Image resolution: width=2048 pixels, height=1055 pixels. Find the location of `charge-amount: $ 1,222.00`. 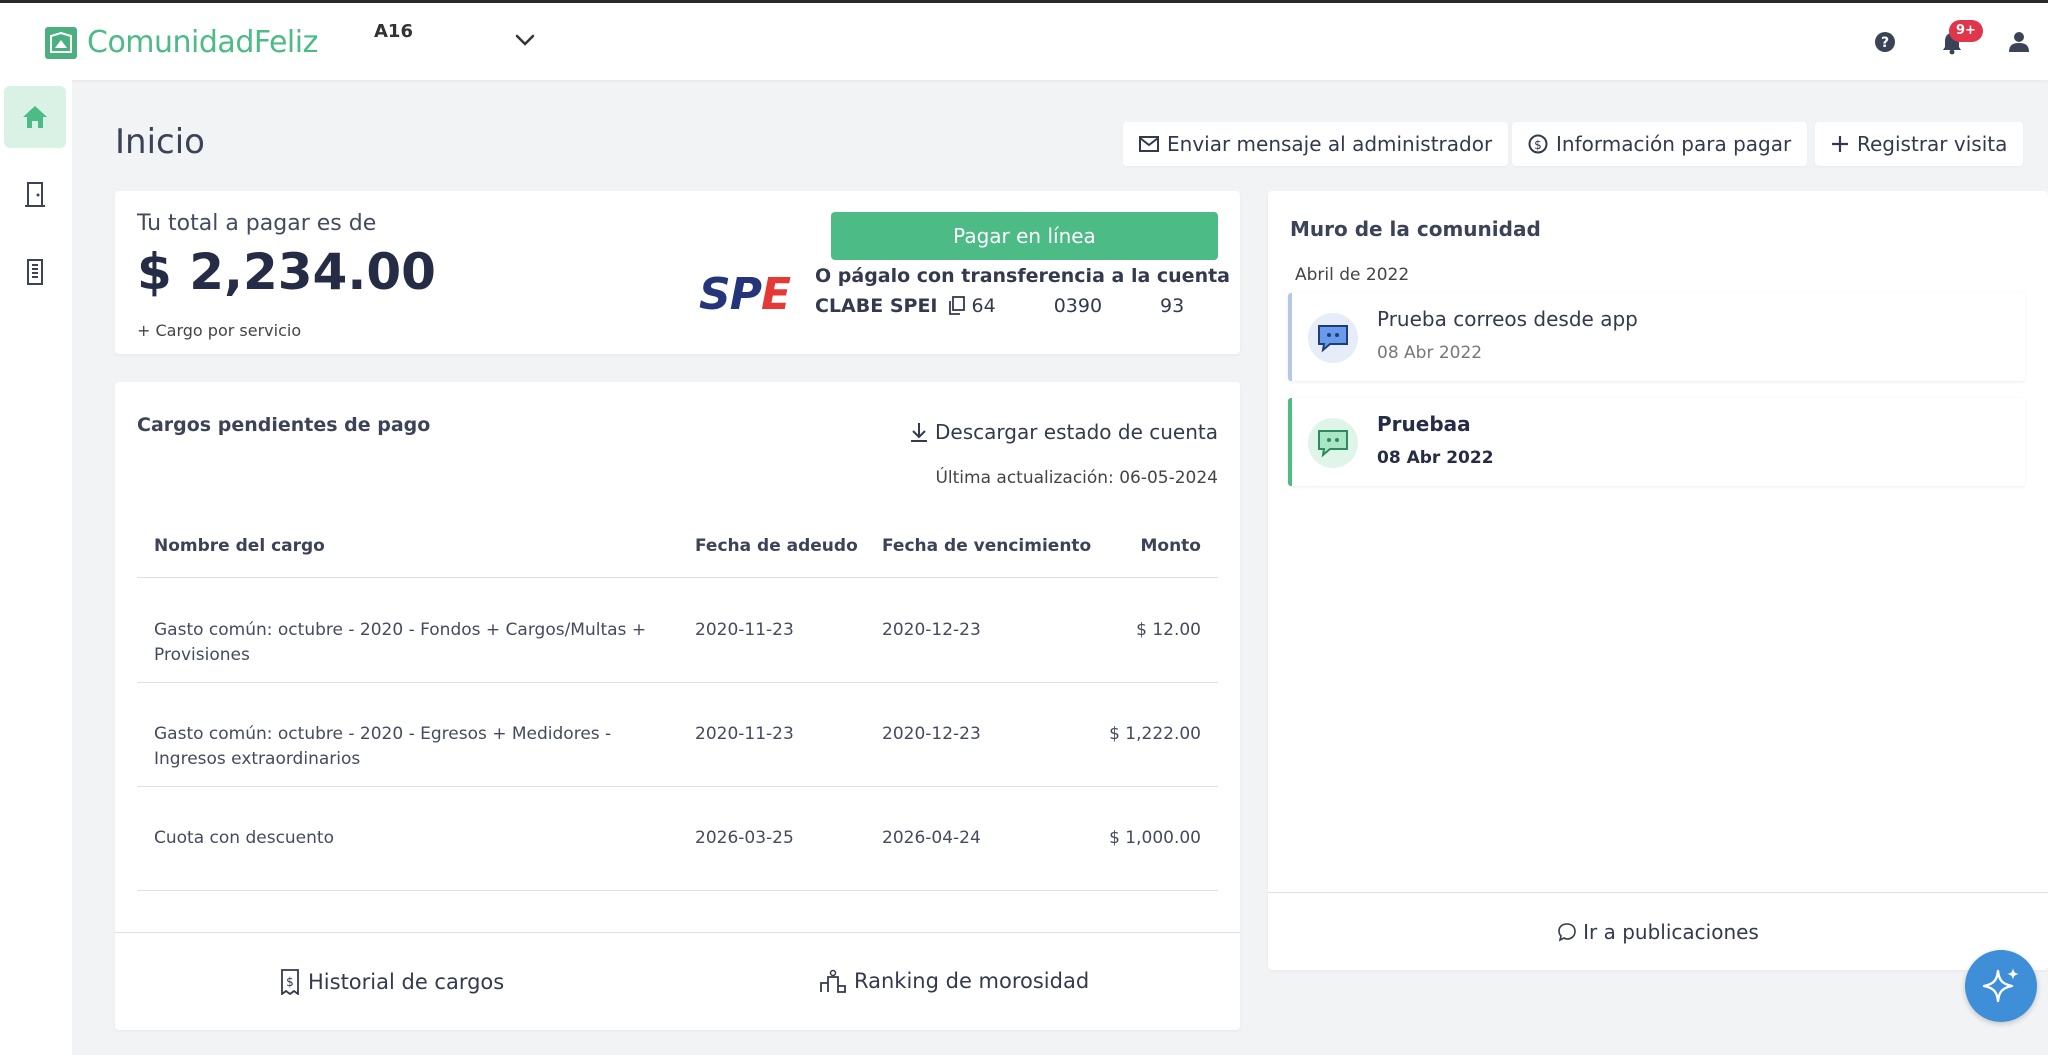

charge-amount: $ 1,222.00 is located at coordinates (1155, 734).